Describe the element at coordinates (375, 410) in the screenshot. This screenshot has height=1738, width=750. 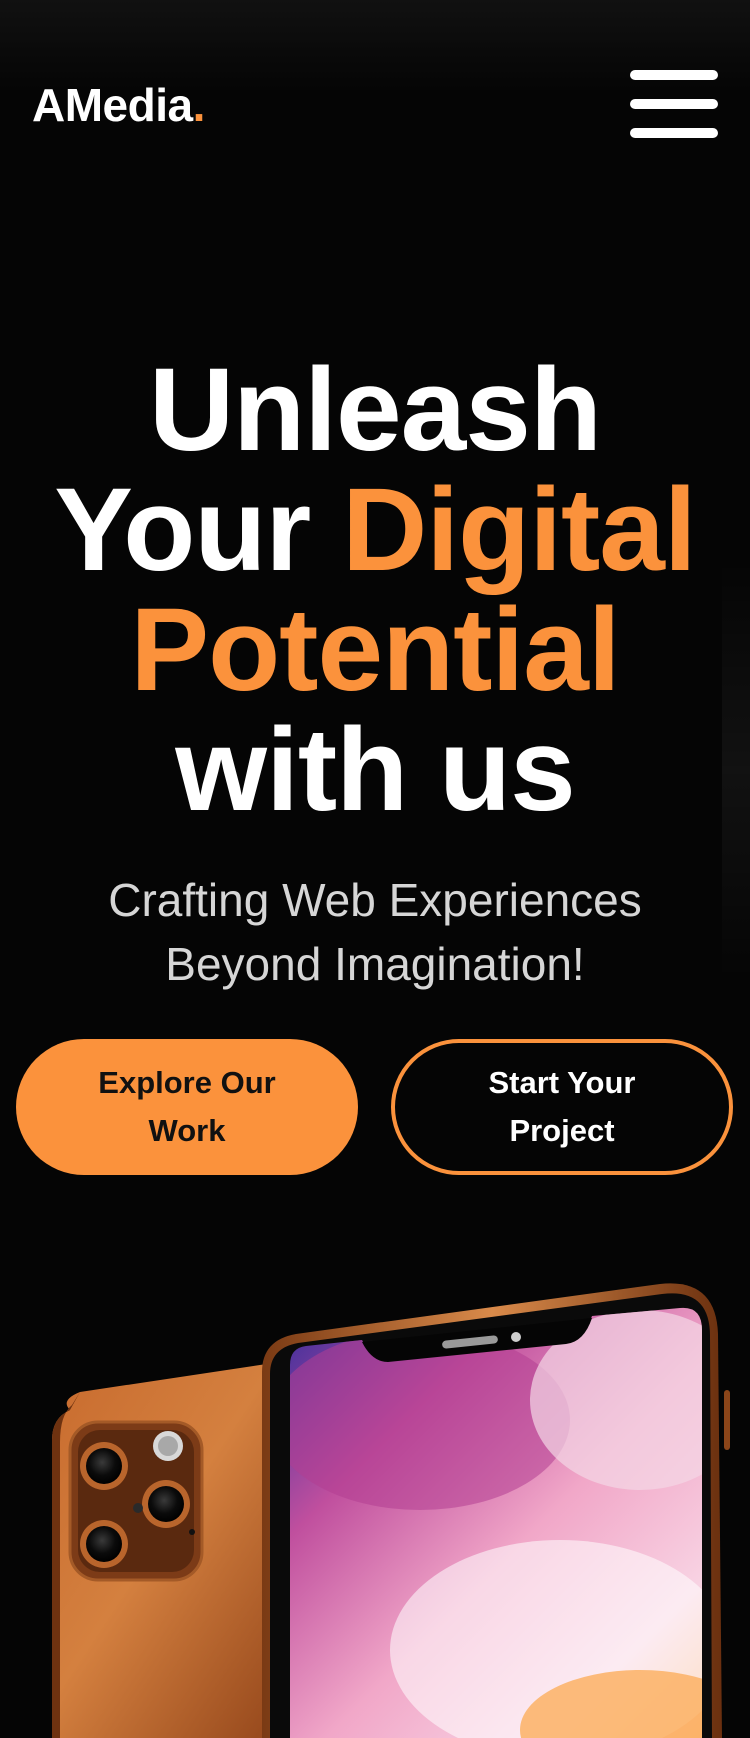
I see `headline-line-1: Unleash` at that location.